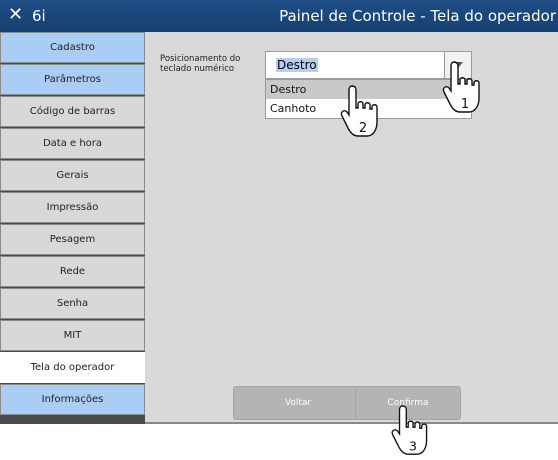 This screenshot has height=460, width=558. Describe the element at coordinates (15, 15) in the screenshot. I see `close-icon: ✕` at that location.